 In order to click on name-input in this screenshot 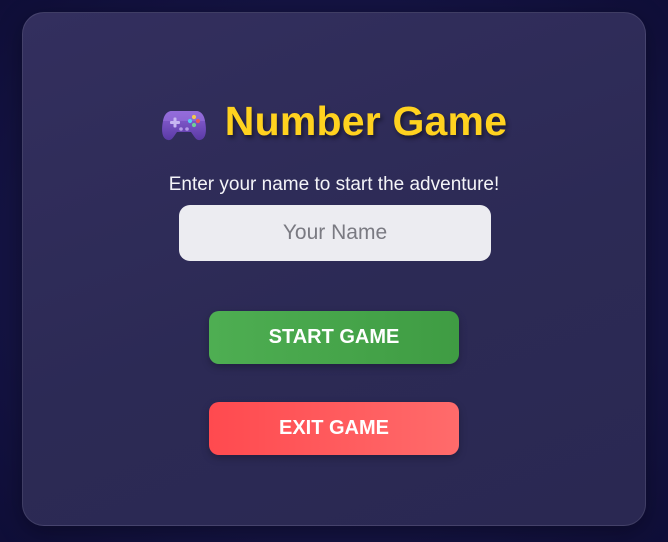, I will do `click(335, 233)`.